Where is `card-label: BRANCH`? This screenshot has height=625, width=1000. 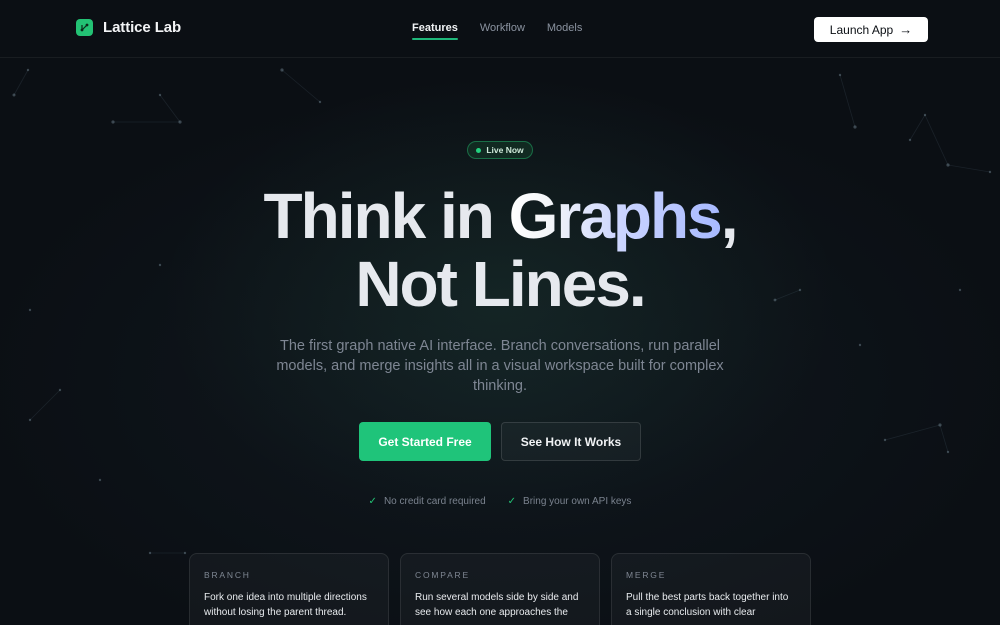
card-label: BRANCH is located at coordinates (227, 575).